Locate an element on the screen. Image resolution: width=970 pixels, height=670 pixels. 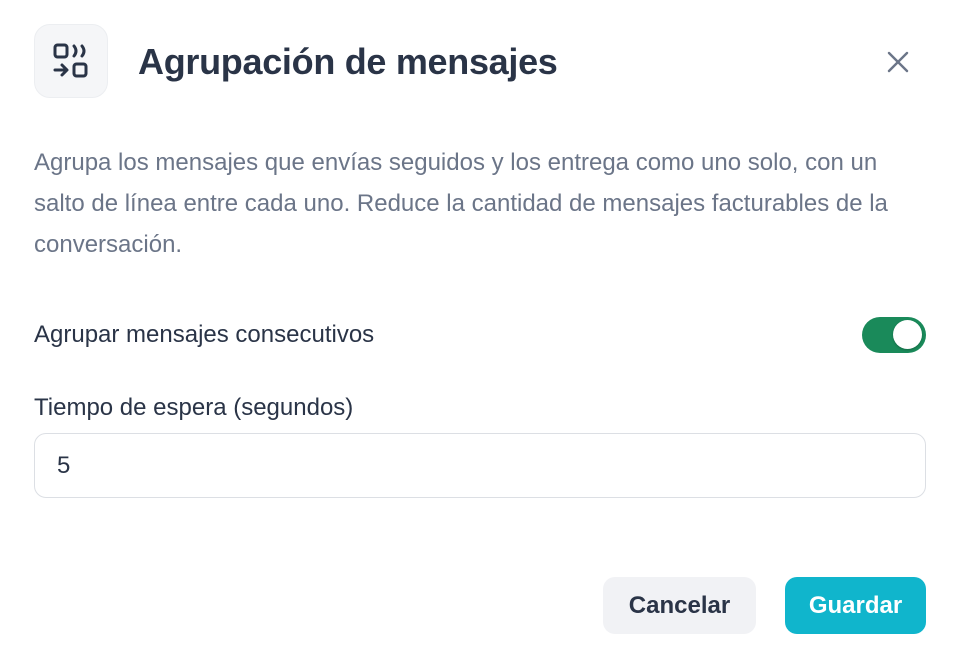
close-icon is located at coordinates (898, 62).